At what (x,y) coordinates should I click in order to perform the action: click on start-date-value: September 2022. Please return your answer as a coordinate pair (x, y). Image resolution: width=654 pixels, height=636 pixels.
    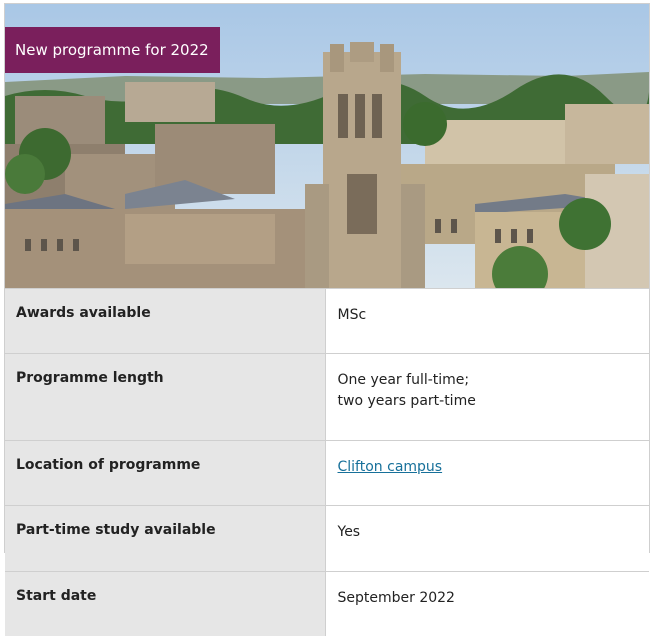
    Looking at the image, I should click on (487, 604).